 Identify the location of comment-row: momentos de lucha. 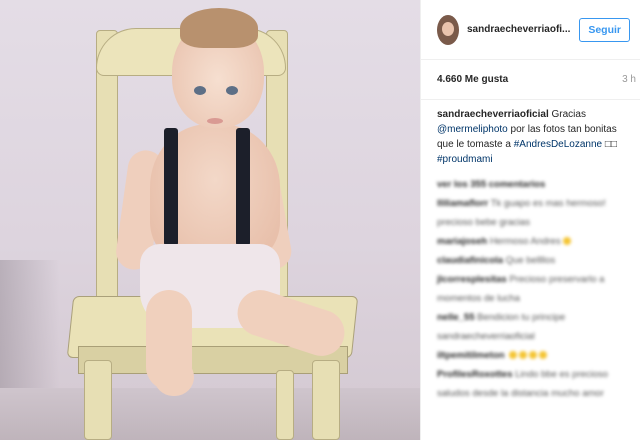
(535, 299).